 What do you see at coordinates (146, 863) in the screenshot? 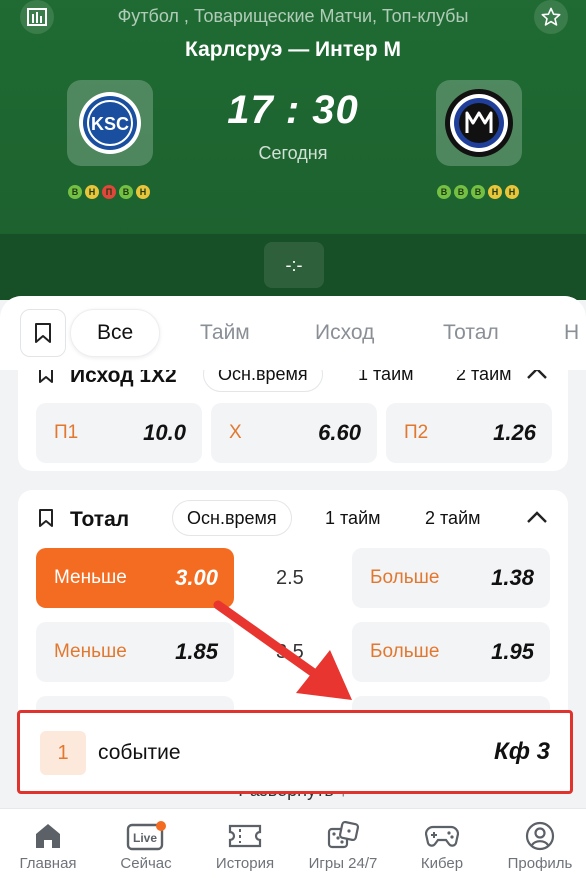
I see `nav-label: Сейчас` at bounding box center [146, 863].